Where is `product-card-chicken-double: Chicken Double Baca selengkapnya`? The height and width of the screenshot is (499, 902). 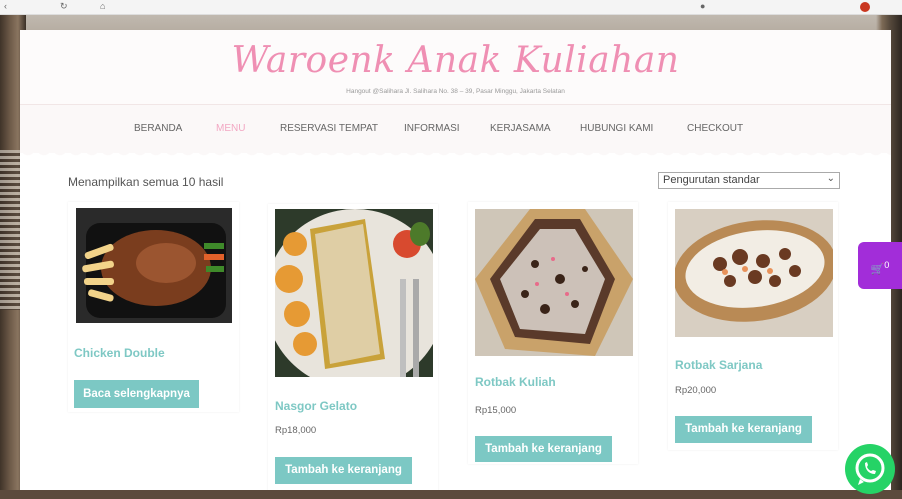
product-card-chicken-double: Chicken Double Baca selengkapnya is located at coordinates (153, 307).